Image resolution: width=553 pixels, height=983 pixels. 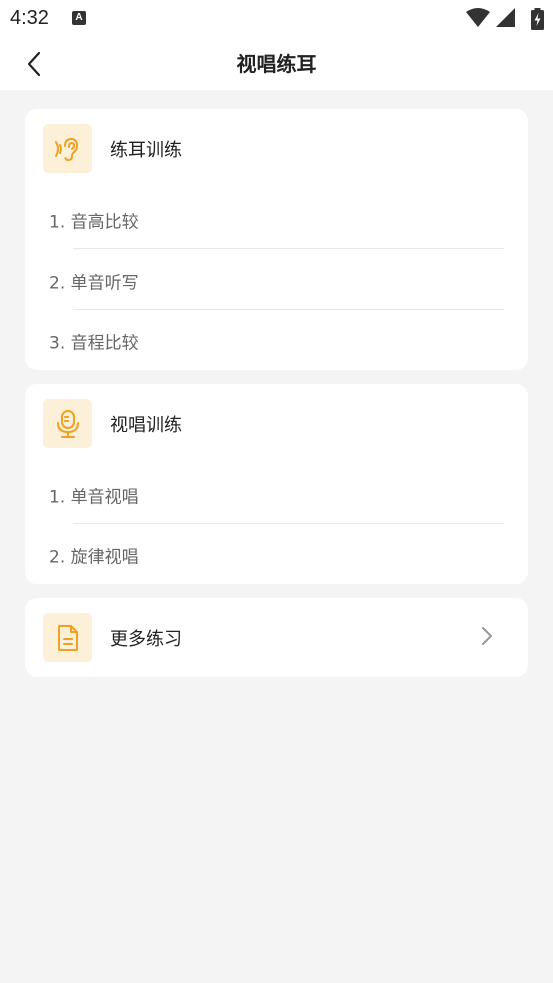 I want to click on notification-icon: A, so click(x=79, y=18).